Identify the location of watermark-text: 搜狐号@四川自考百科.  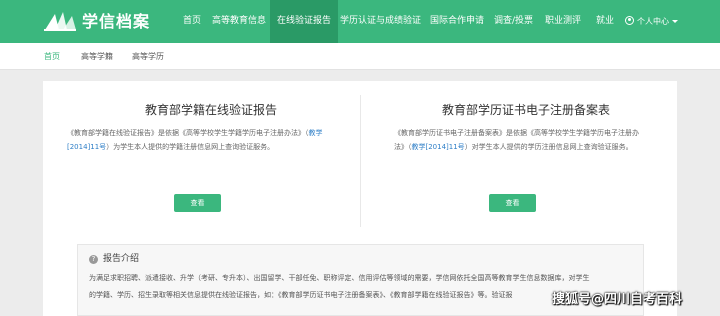
(617, 299).